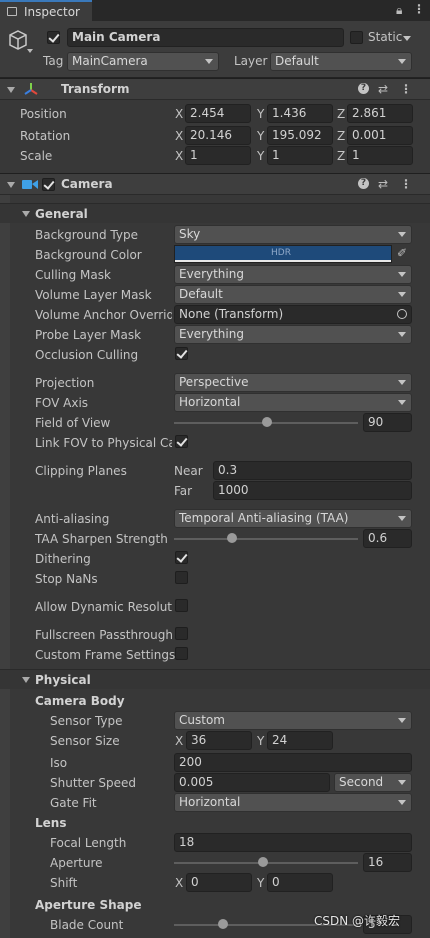 This screenshot has width=430, height=938. Describe the element at coordinates (266, 539) in the screenshot. I see `taa-sharpen-slider-track` at that location.